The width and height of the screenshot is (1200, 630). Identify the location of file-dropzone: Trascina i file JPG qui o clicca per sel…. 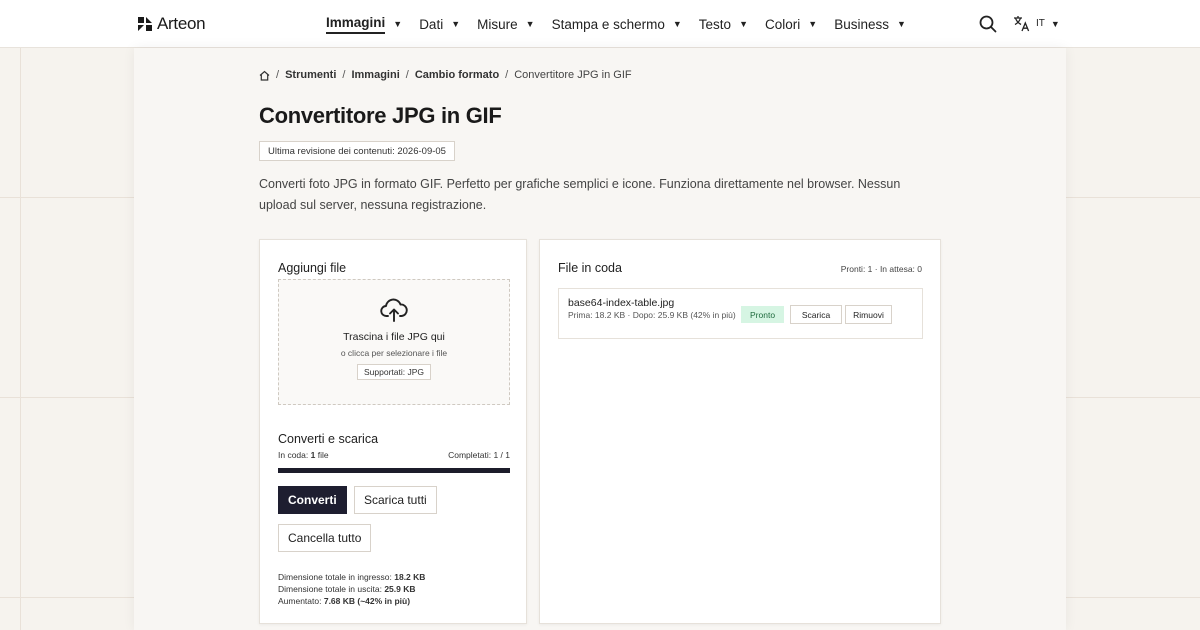
(394, 342).